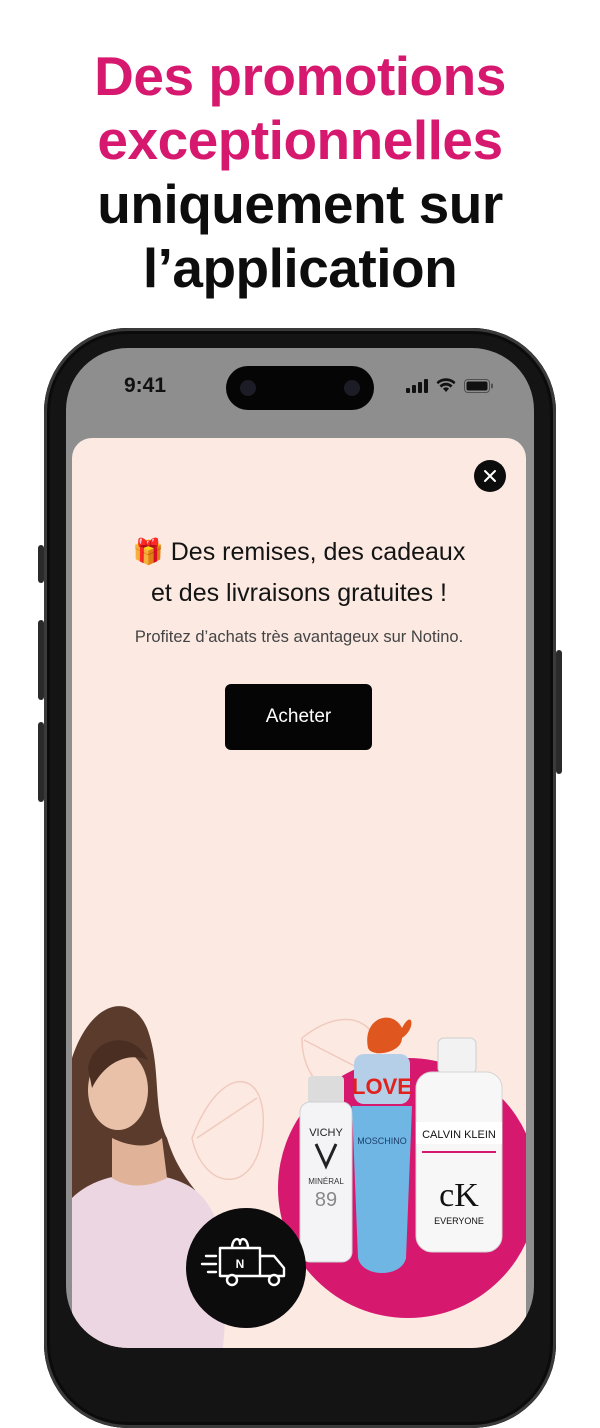 The height and width of the screenshot is (1428, 600). What do you see at coordinates (246, 1268) in the screenshot?
I see `delivery-badge: N` at bounding box center [246, 1268].